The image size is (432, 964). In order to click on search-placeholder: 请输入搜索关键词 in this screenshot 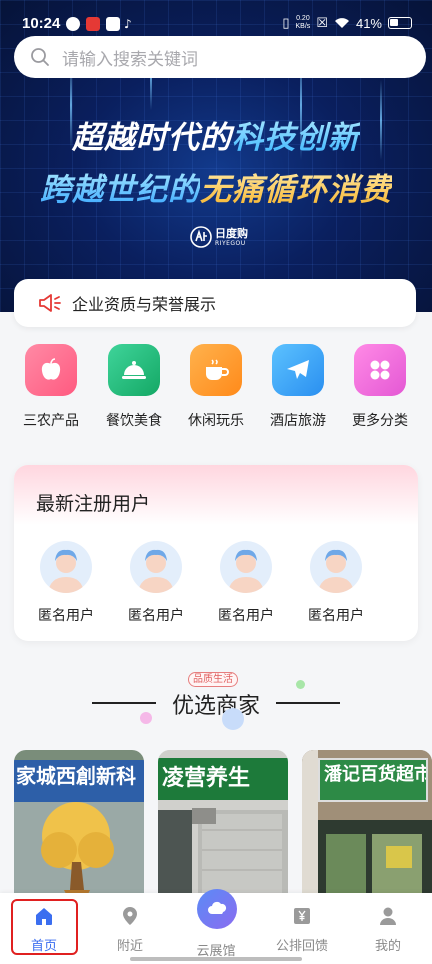, I will do `click(130, 59)`.